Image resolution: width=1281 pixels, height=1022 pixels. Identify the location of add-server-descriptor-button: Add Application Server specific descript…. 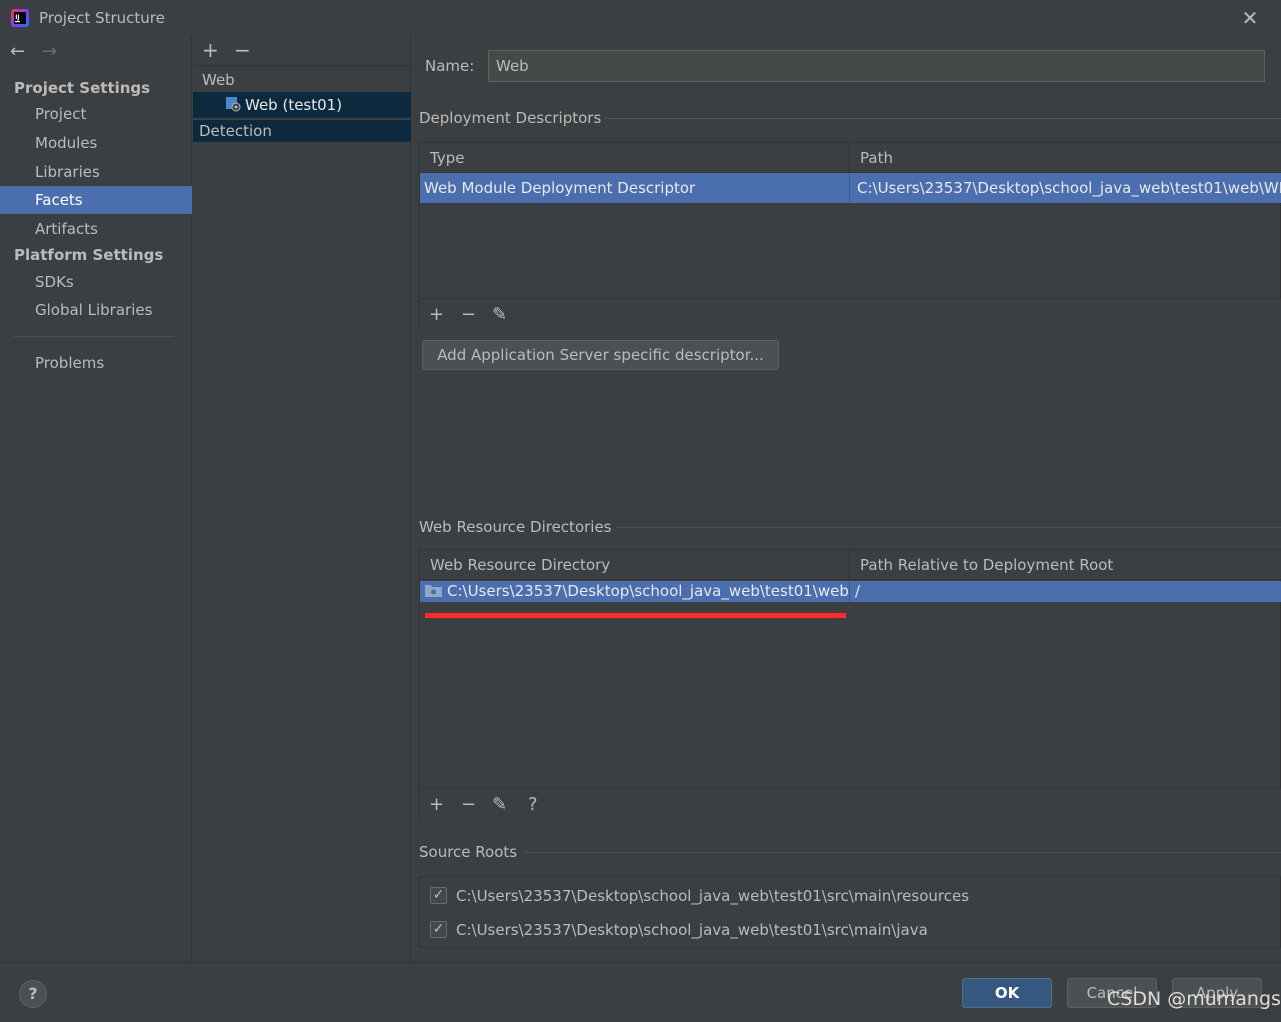
(600, 355).